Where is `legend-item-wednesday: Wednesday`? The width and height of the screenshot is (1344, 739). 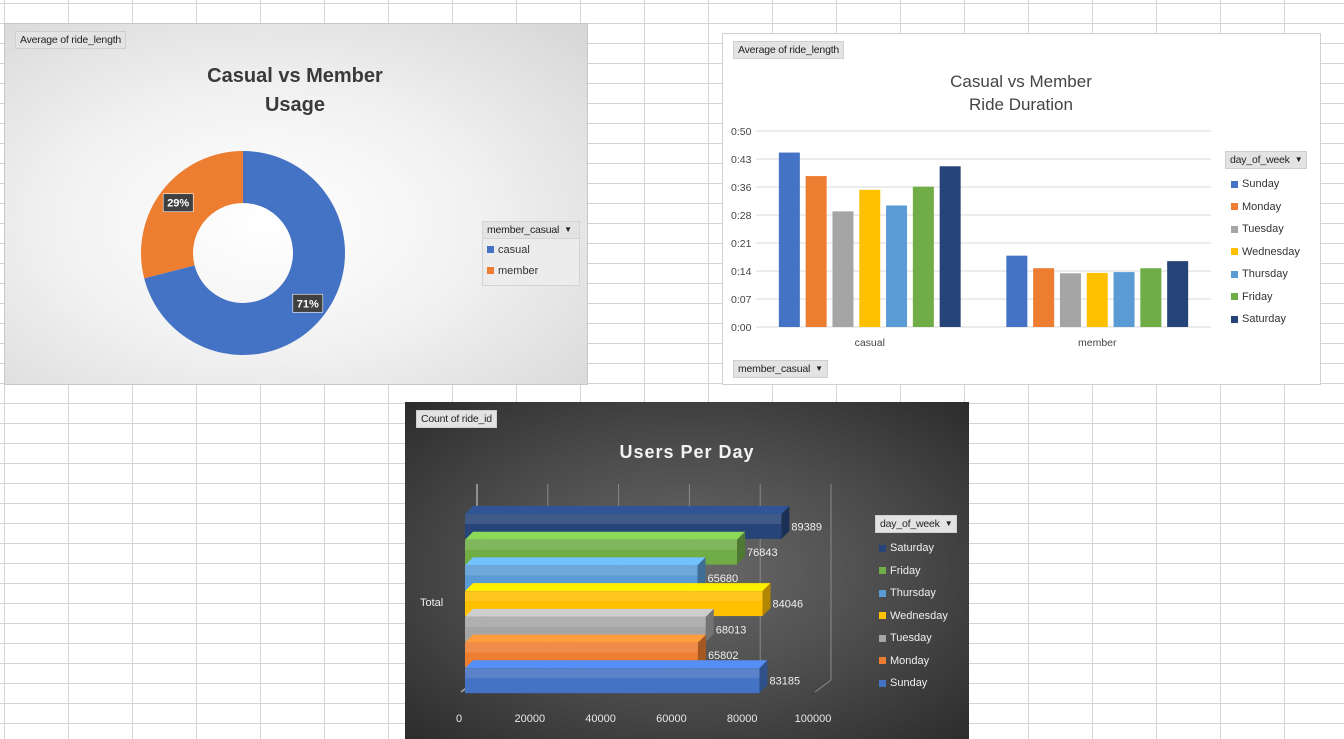
legend-item-wednesday: Wednesday is located at coordinates (916, 616).